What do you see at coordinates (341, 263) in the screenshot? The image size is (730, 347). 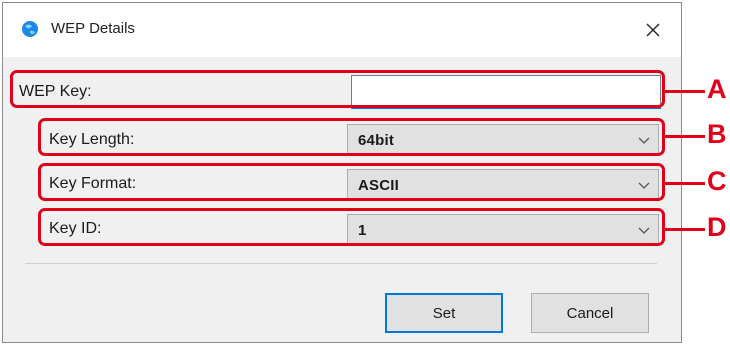 I see `separator` at bounding box center [341, 263].